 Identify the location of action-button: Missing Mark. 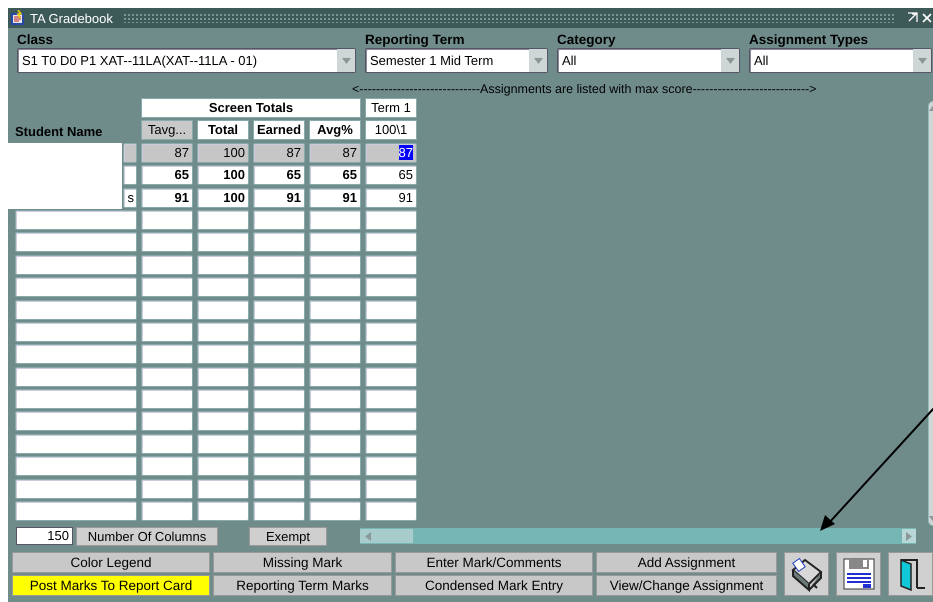
(302, 562).